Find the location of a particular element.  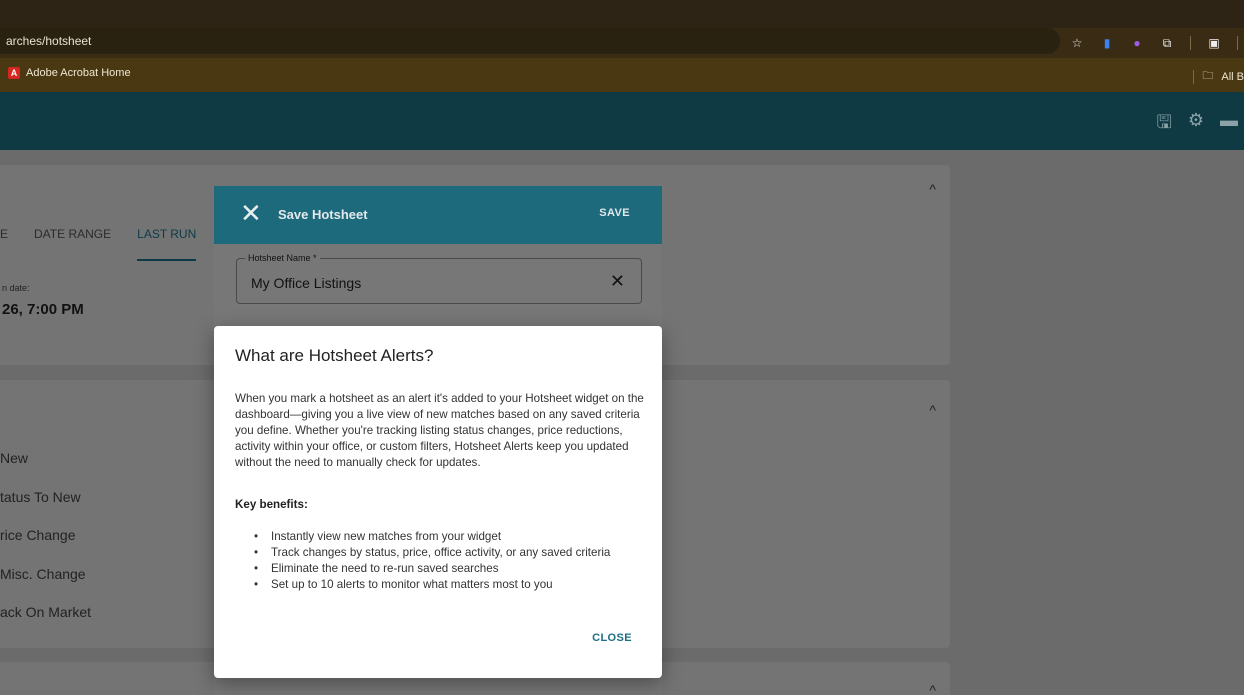

bookmarks-bar: A Adobe Acrobat Home 🗀 All B is located at coordinates (622, 75).